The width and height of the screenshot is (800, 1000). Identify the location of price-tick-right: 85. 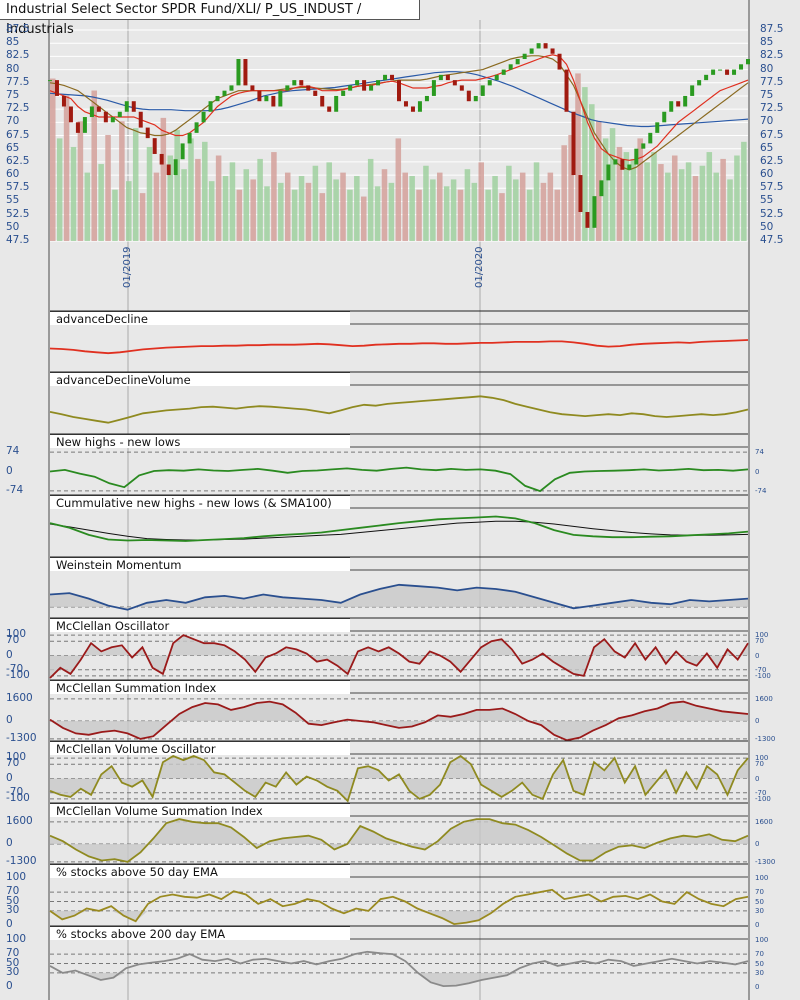
(767, 42).